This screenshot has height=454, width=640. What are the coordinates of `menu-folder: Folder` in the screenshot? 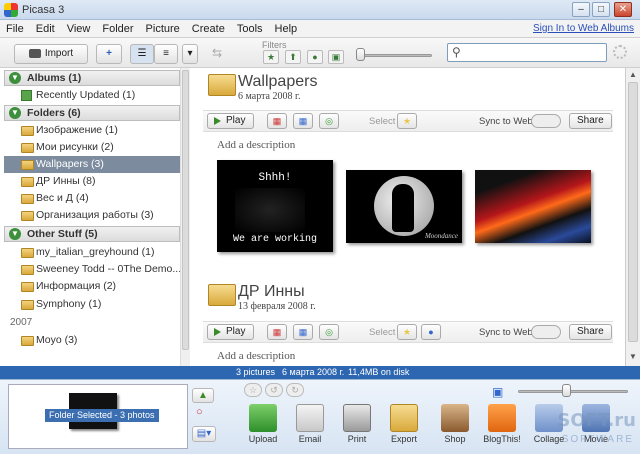 It's located at (117, 27).